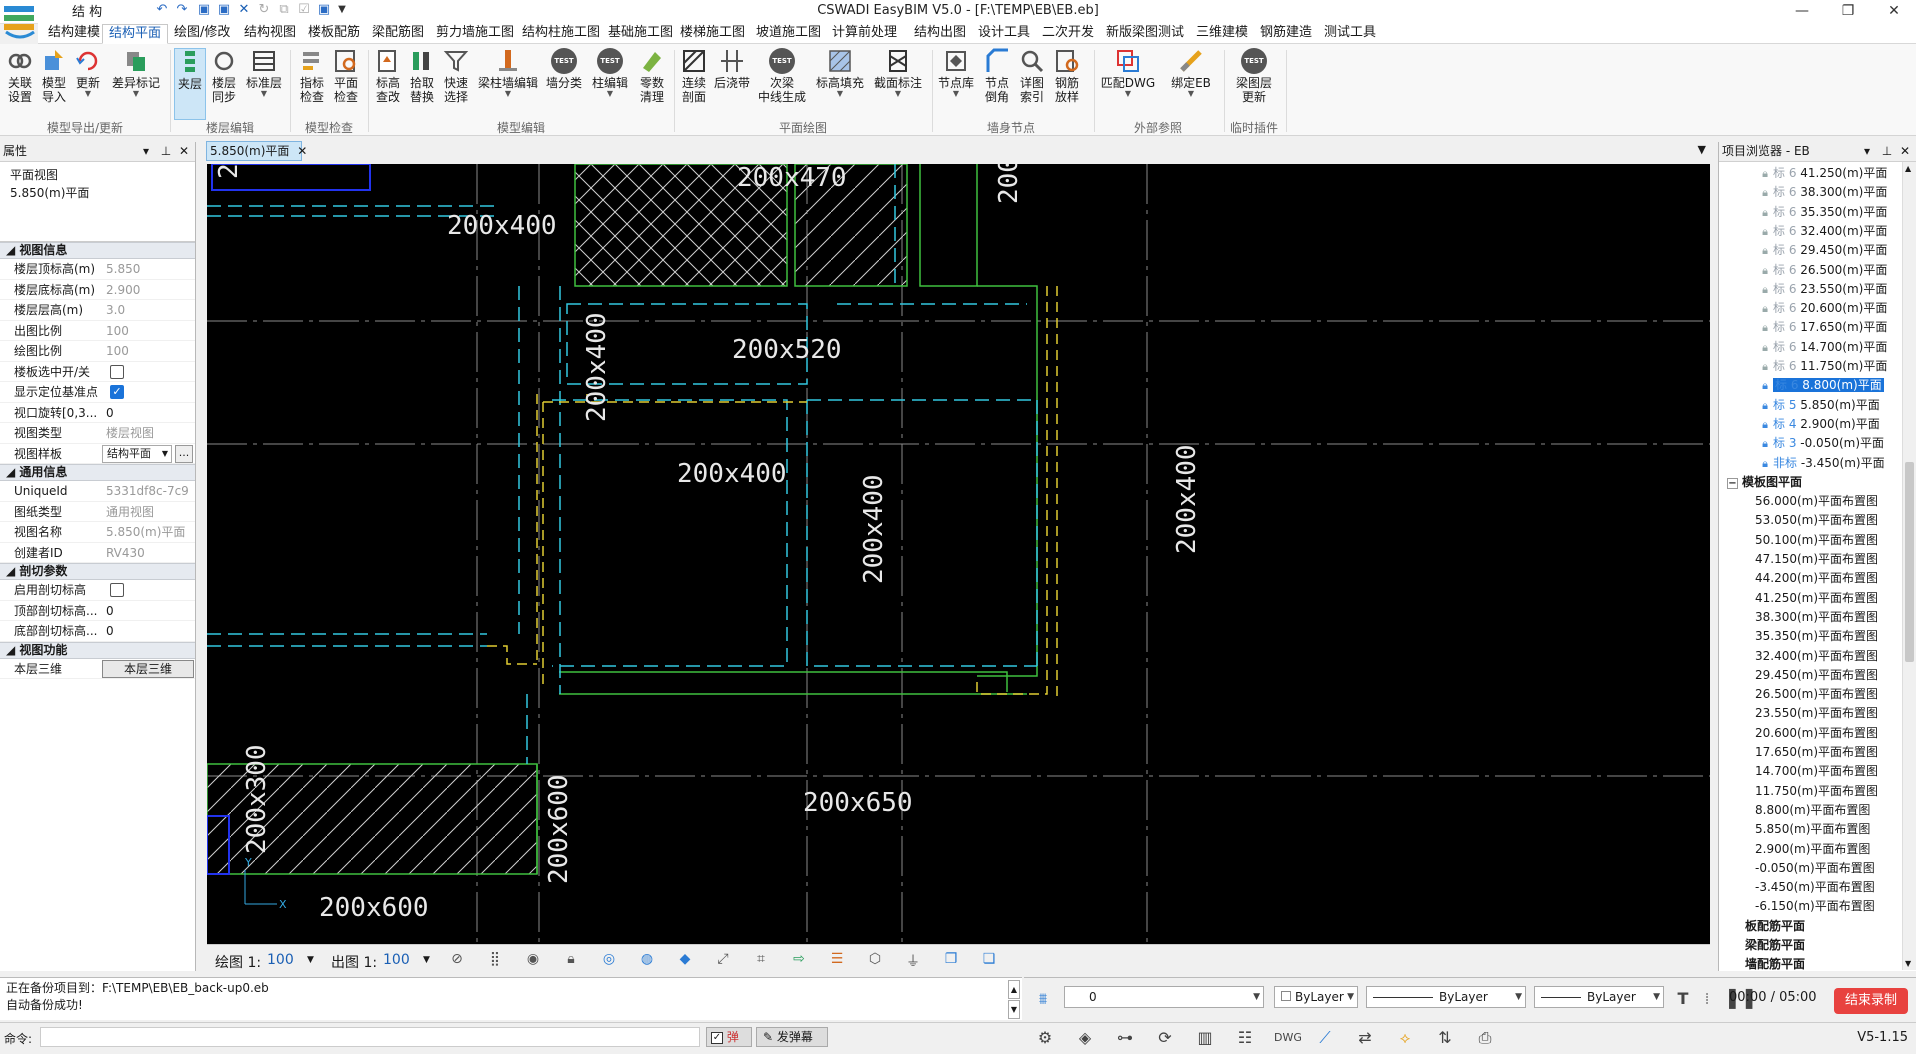 The width and height of the screenshot is (1916, 1054). What do you see at coordinates (117, 392) in the screenshot?
I see `show-base-checkbox: ✓` at bounding box center [117, 392].